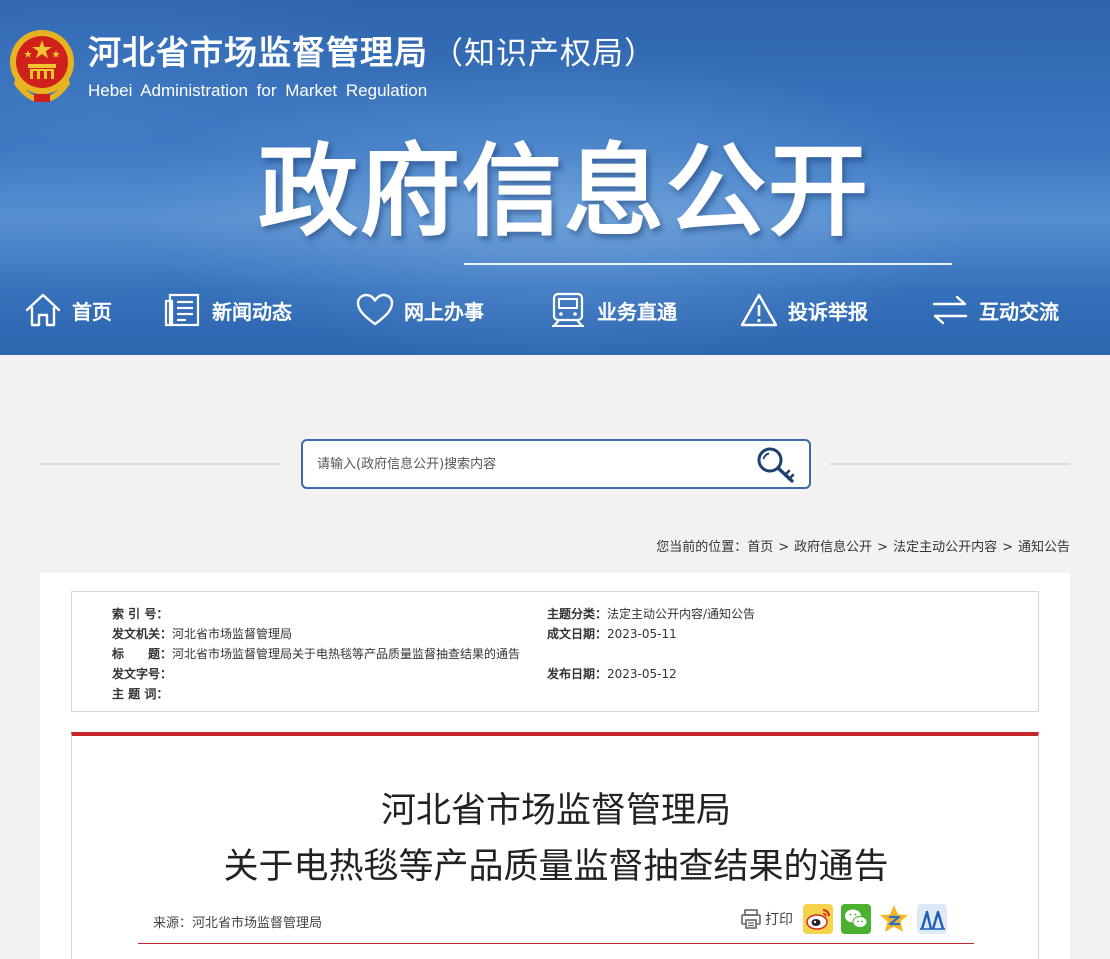  I want to click on meta-label: 发文字号：, so click(142, 674).